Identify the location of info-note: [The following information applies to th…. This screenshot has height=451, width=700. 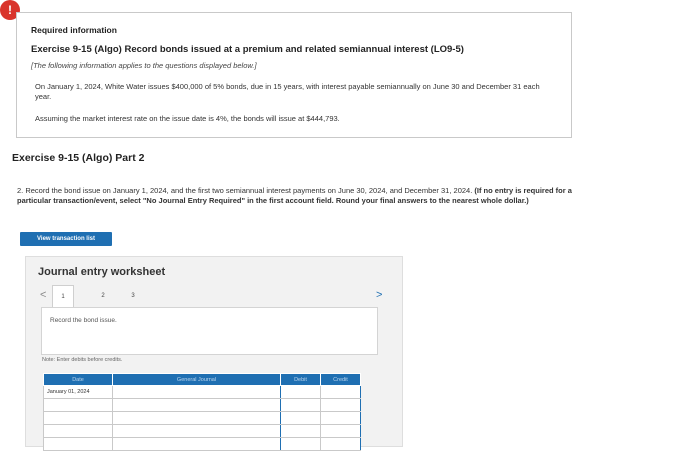
(144, 65).